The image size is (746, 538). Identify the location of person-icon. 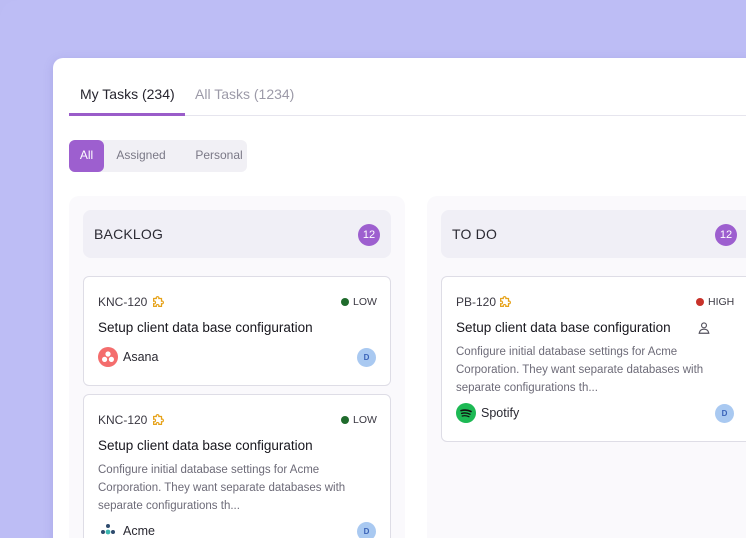
(704, 328).